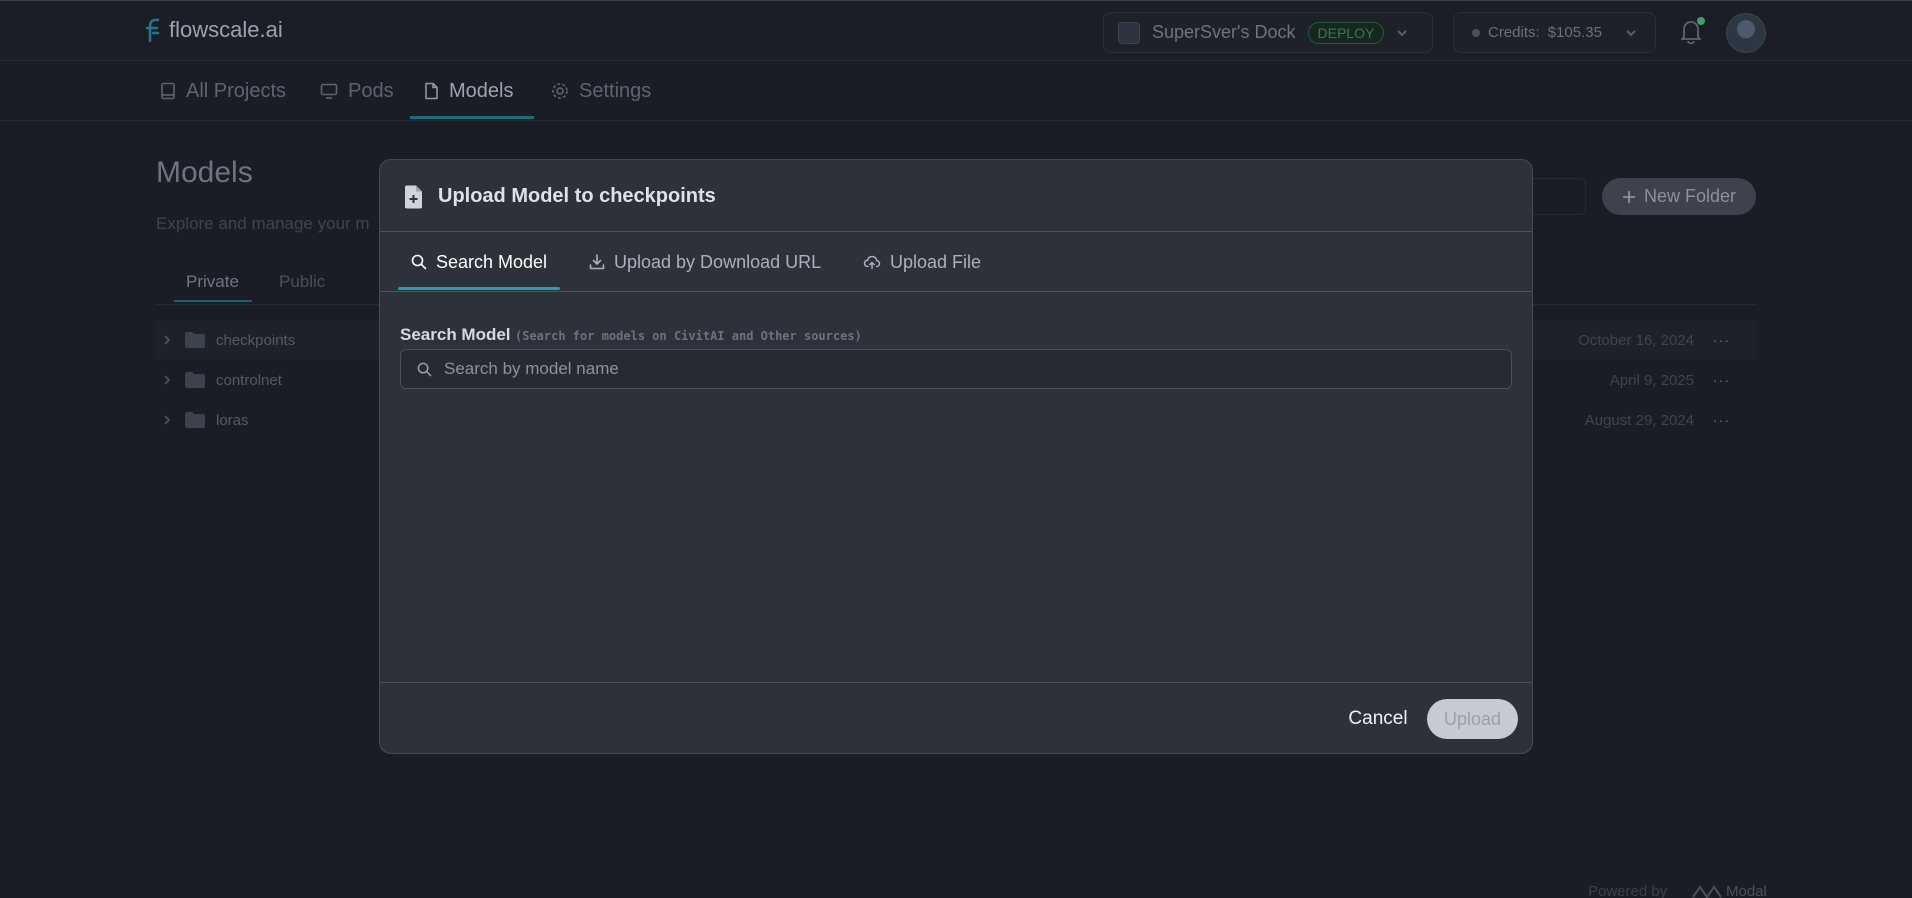  I want to click on book-icon, so click(168, 91).